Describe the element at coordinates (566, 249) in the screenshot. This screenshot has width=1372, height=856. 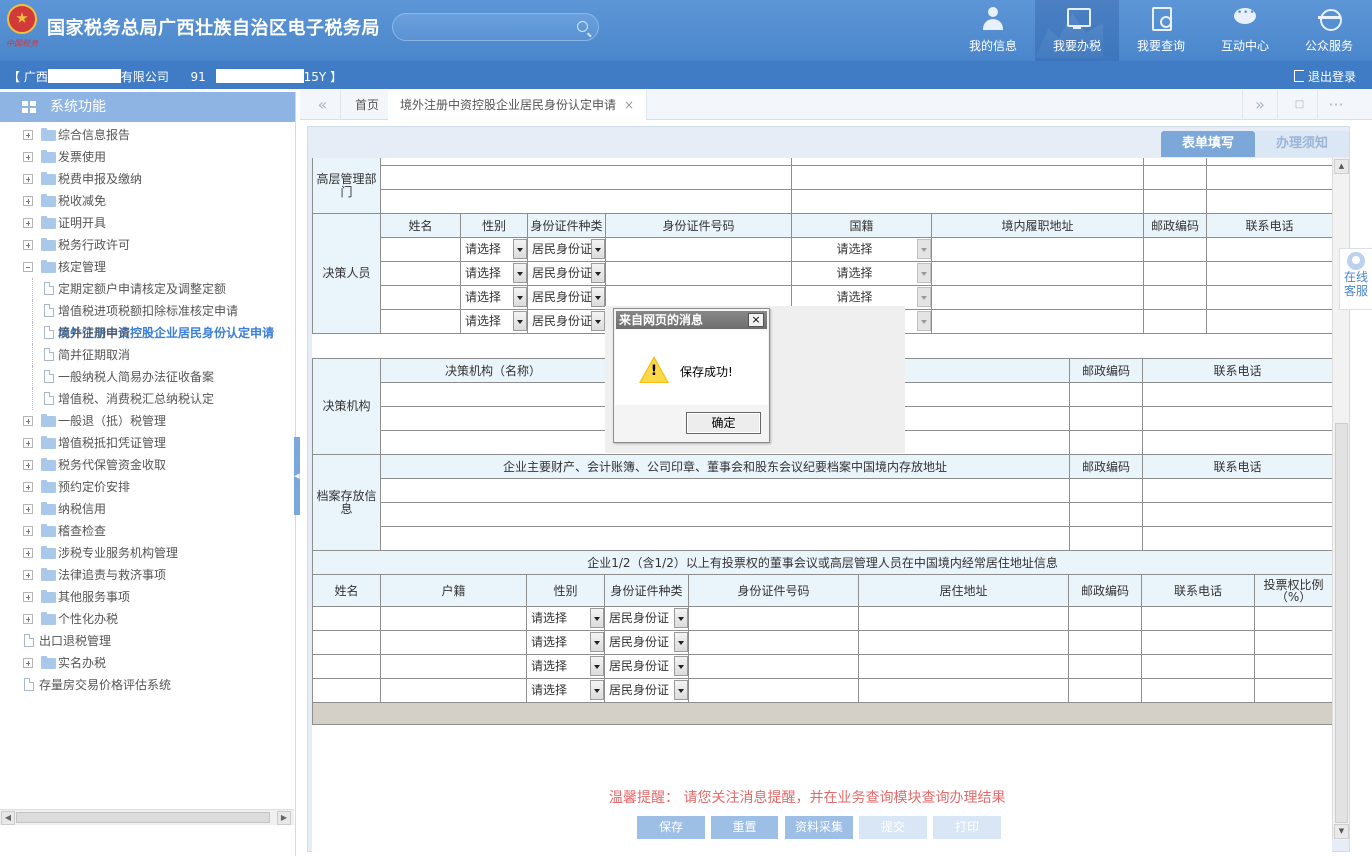
I see `id-type-select: 居民身份证` at that location.